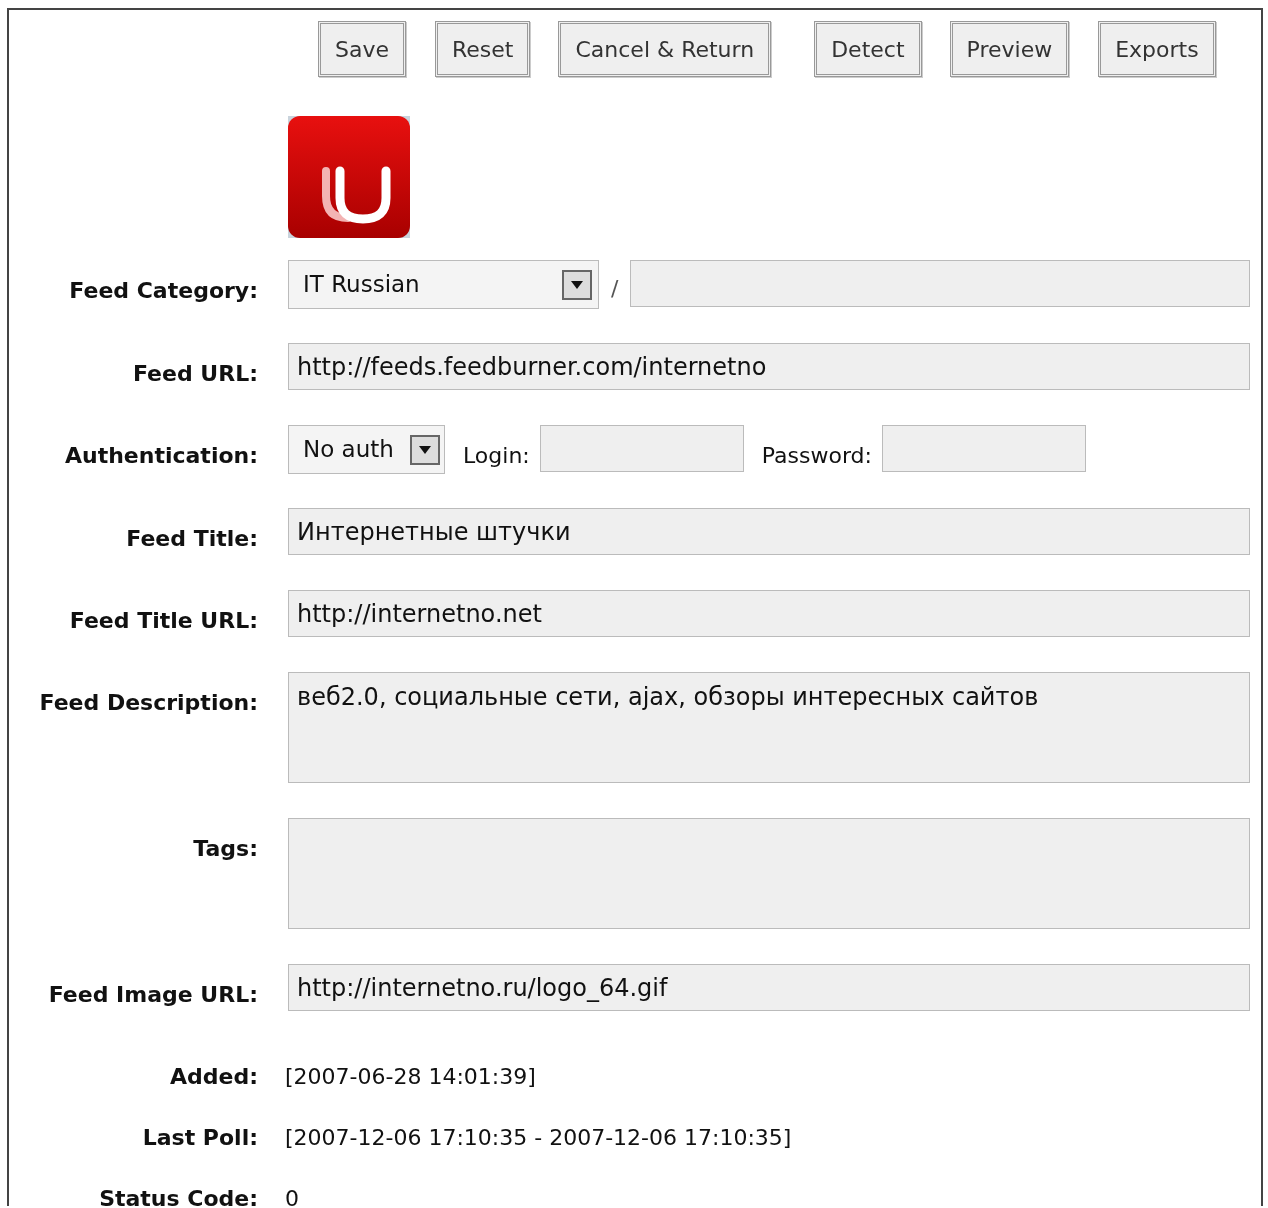  I want to click on field-label: Feed Description:, so click(148, 703).